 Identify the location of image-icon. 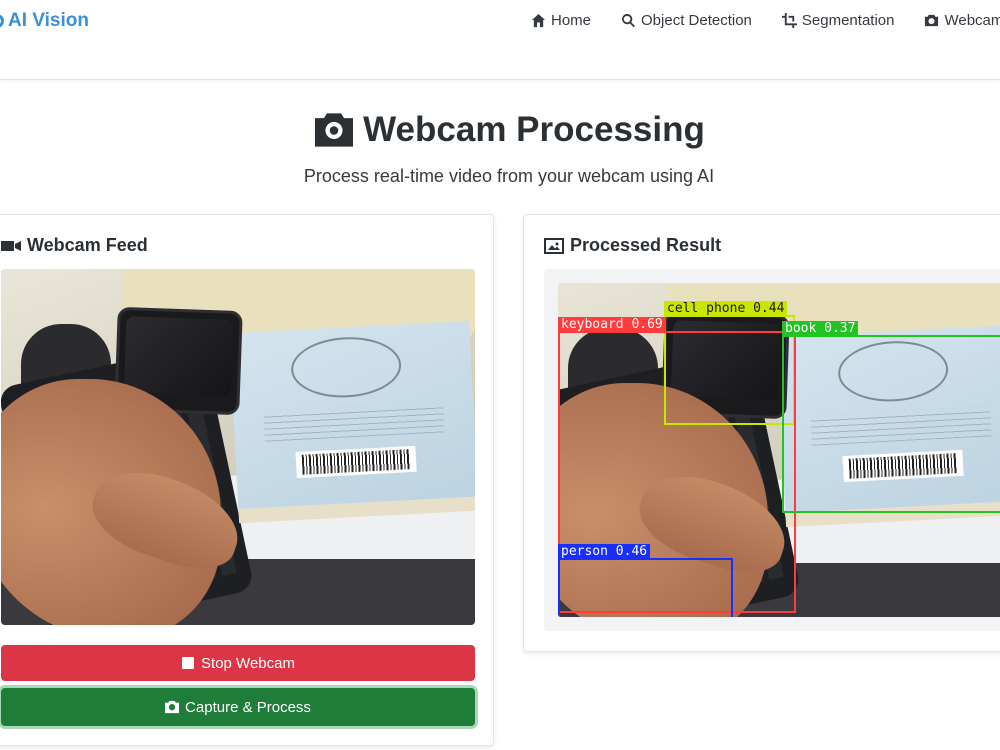
(554, 245).